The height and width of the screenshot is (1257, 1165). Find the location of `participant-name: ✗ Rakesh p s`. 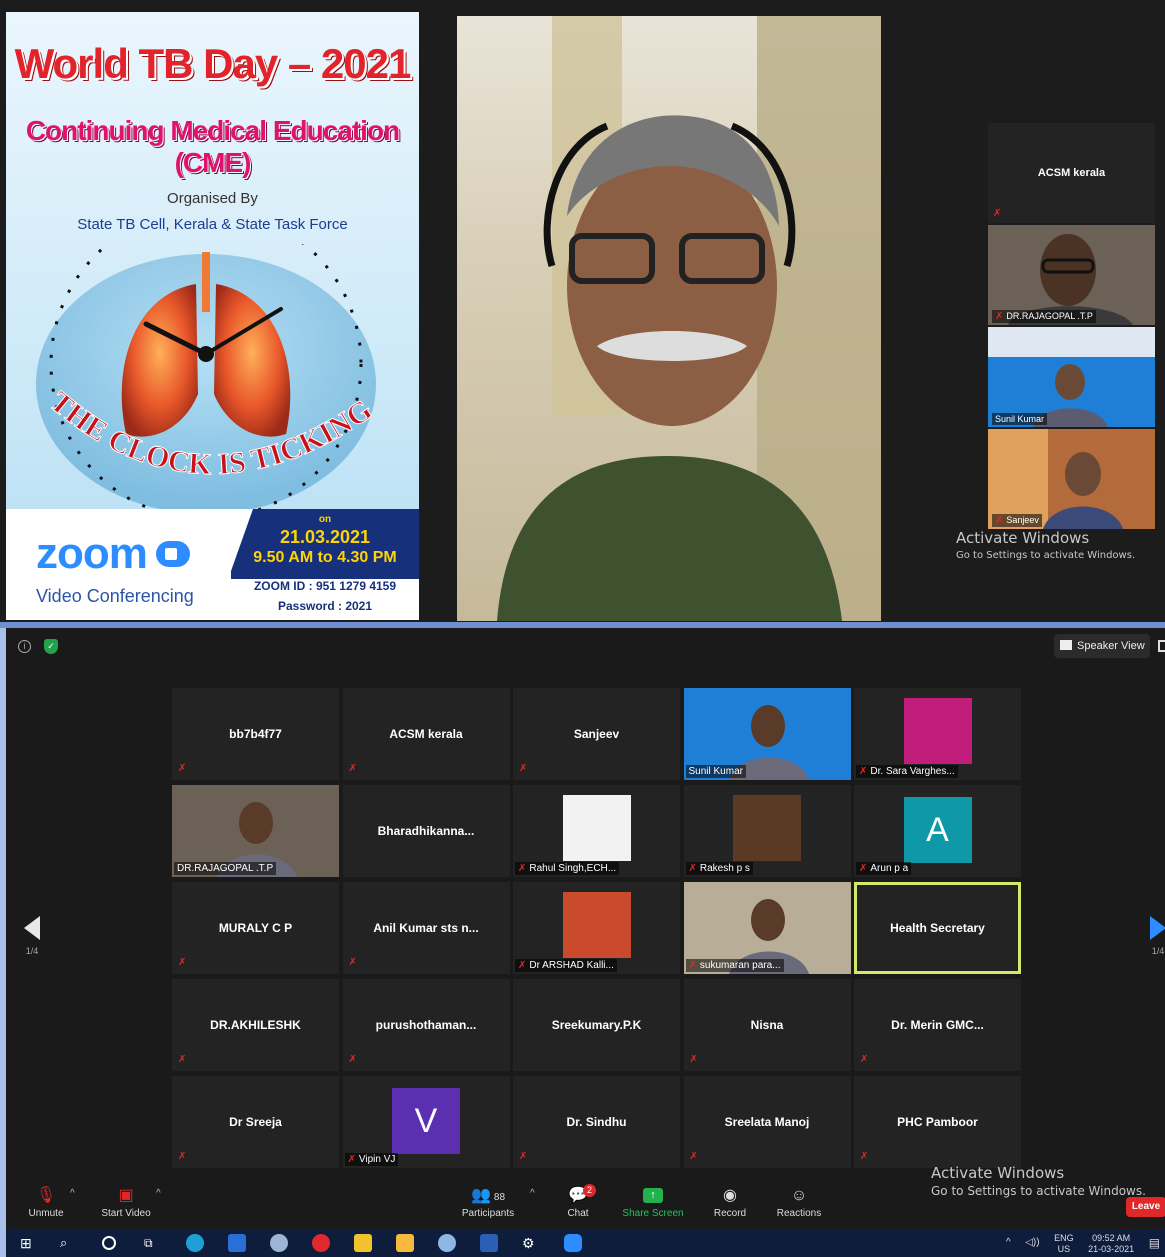

participant-name: ✗ Rakesh p s is located at coordinates (719, 868).